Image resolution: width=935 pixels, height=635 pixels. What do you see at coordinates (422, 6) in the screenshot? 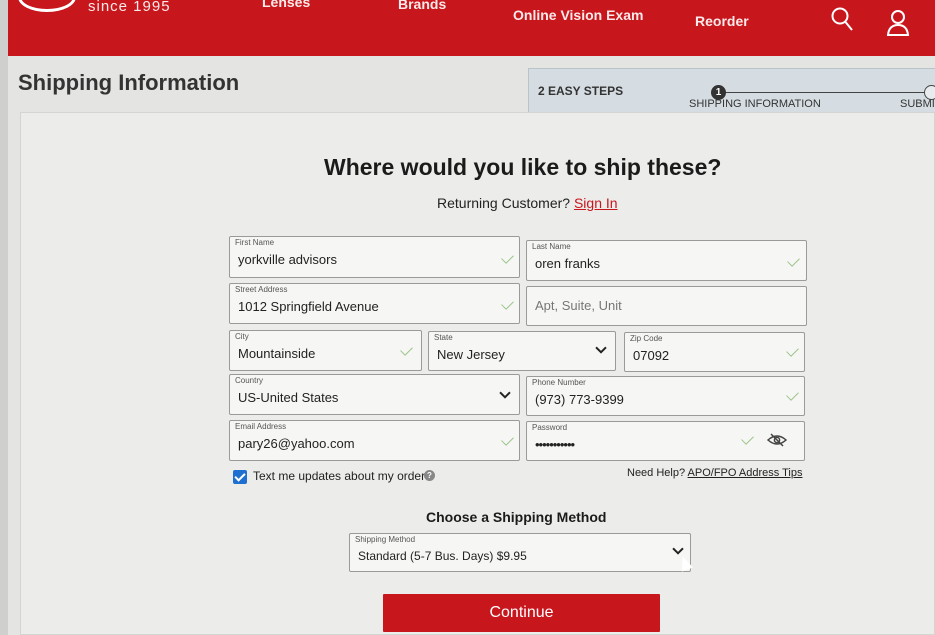
I see `nav-brands: Brands` at bounding box center [422, 6].